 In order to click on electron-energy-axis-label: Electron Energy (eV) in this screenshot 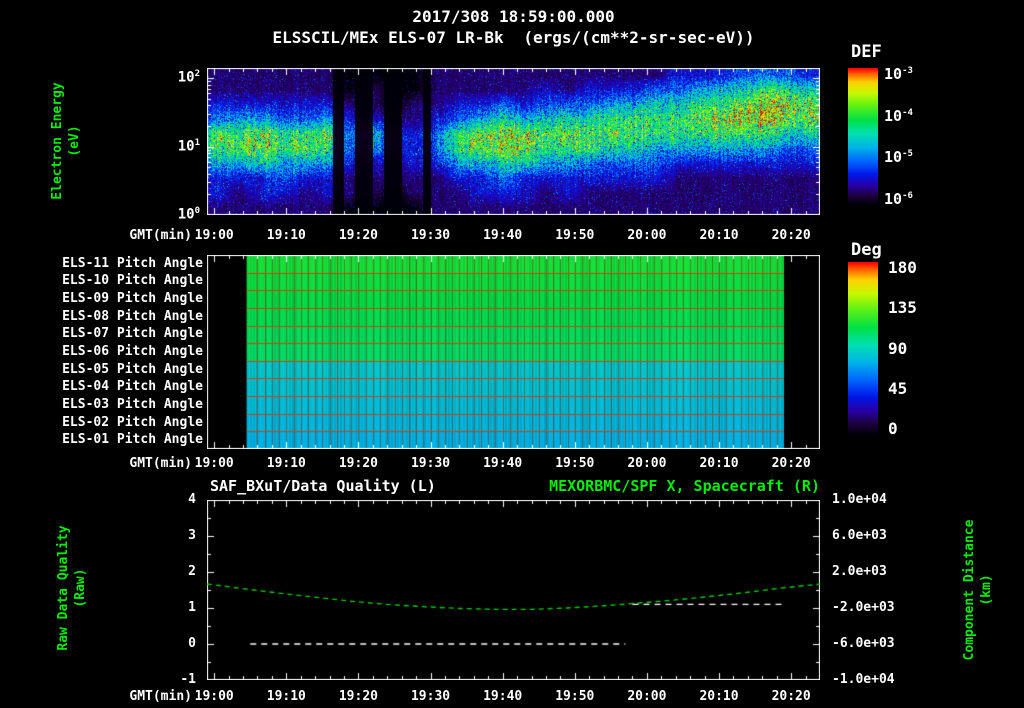, I will do `click(66, 141)`.